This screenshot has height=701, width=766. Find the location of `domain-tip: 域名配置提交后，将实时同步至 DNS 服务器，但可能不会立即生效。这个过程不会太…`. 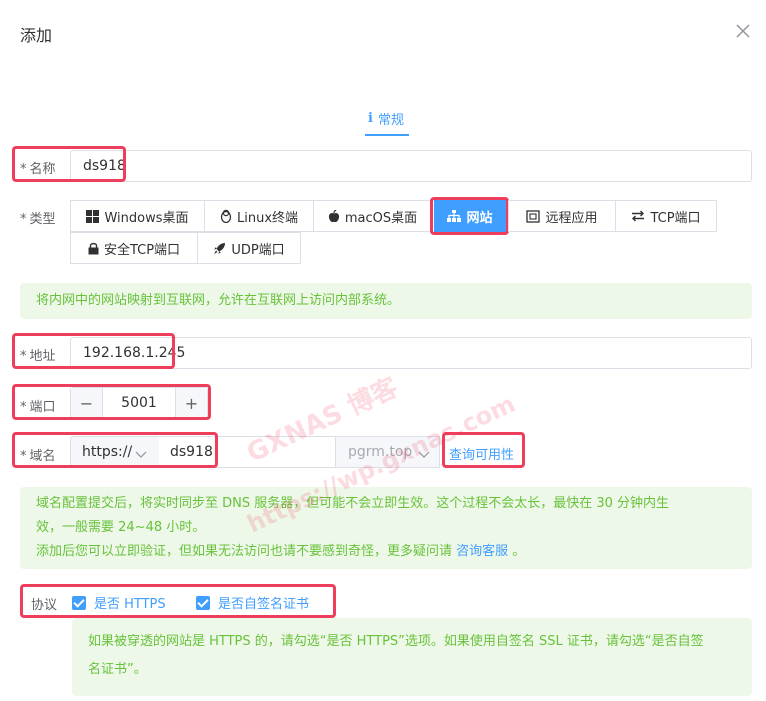

domain-tip: 域名配置提交后，将实时同步至 DNS 服务器，但可能不会立即生效。这个过程不会太… is located at coordinates (386, 528).